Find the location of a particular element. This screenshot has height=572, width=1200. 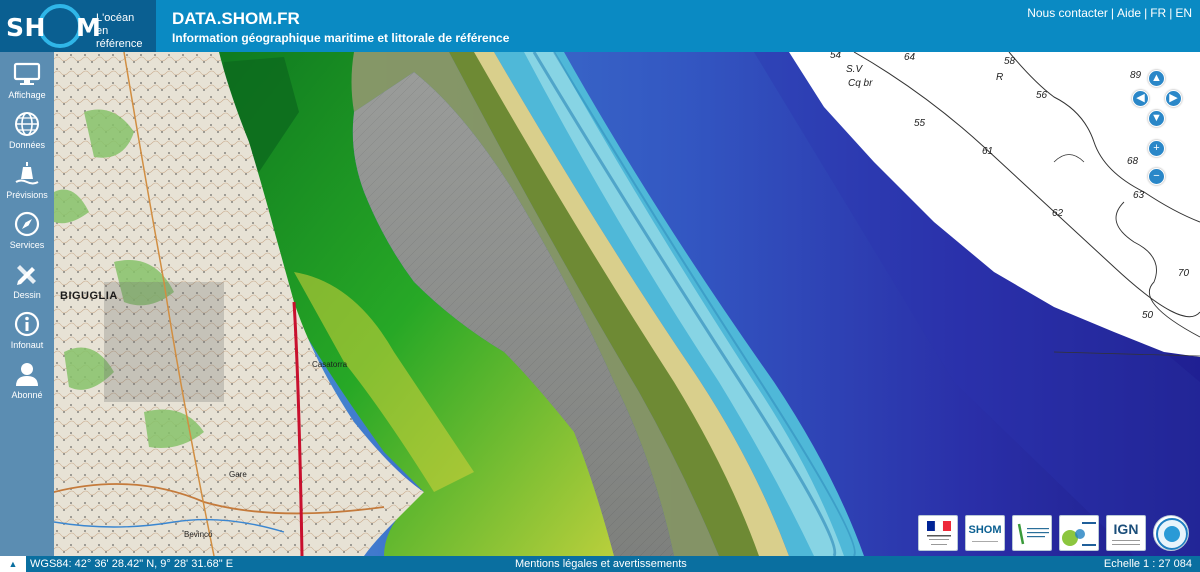

depth-sounding: 58 is located at coordinates (1010, 61).